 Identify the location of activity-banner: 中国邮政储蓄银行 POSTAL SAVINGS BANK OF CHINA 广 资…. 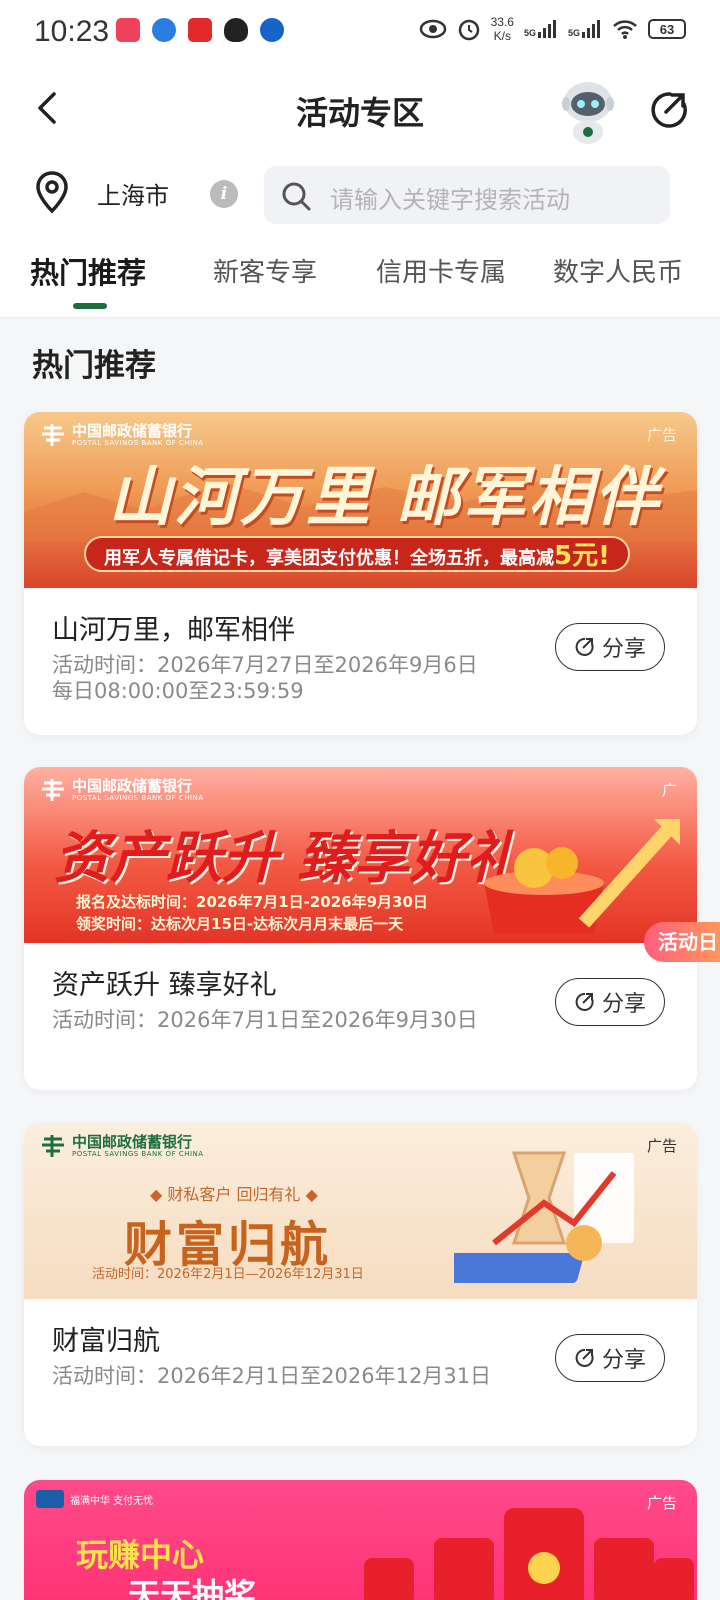
(360, 855).